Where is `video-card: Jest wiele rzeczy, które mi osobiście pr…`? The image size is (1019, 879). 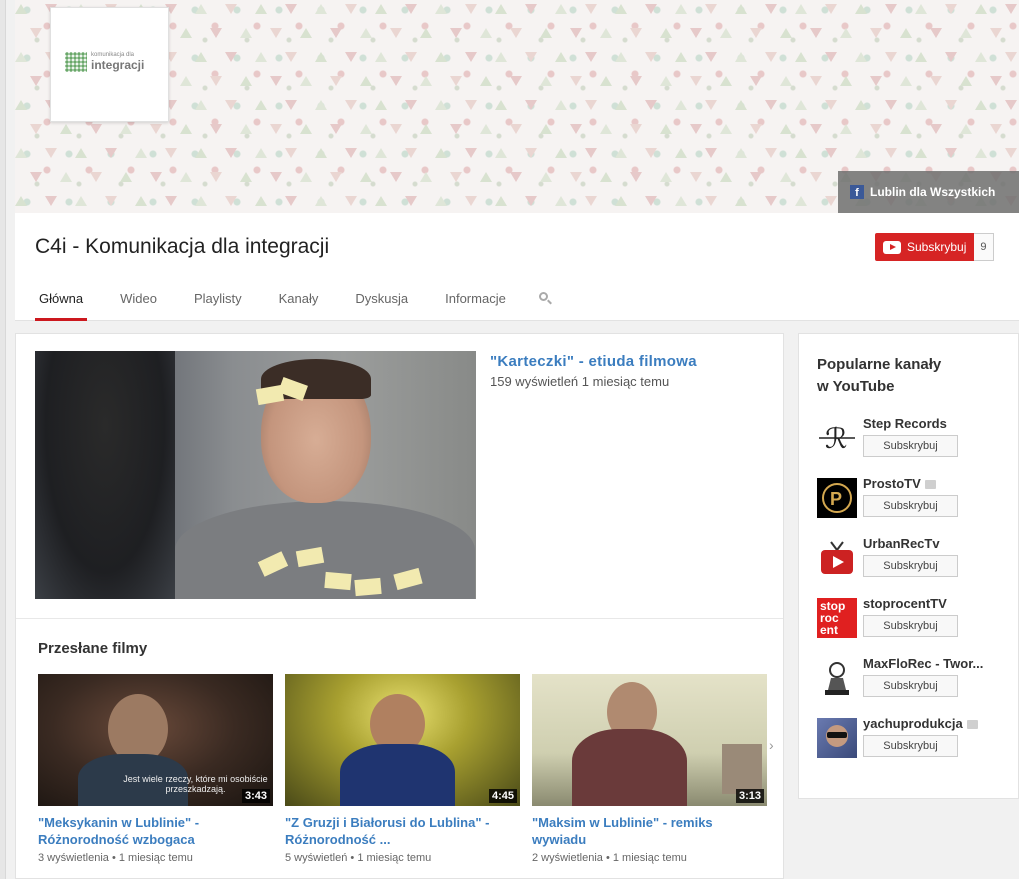 video-card: Jest wiele rzeczy, które mi osobiście pr… is located at coordinates (155, 769).